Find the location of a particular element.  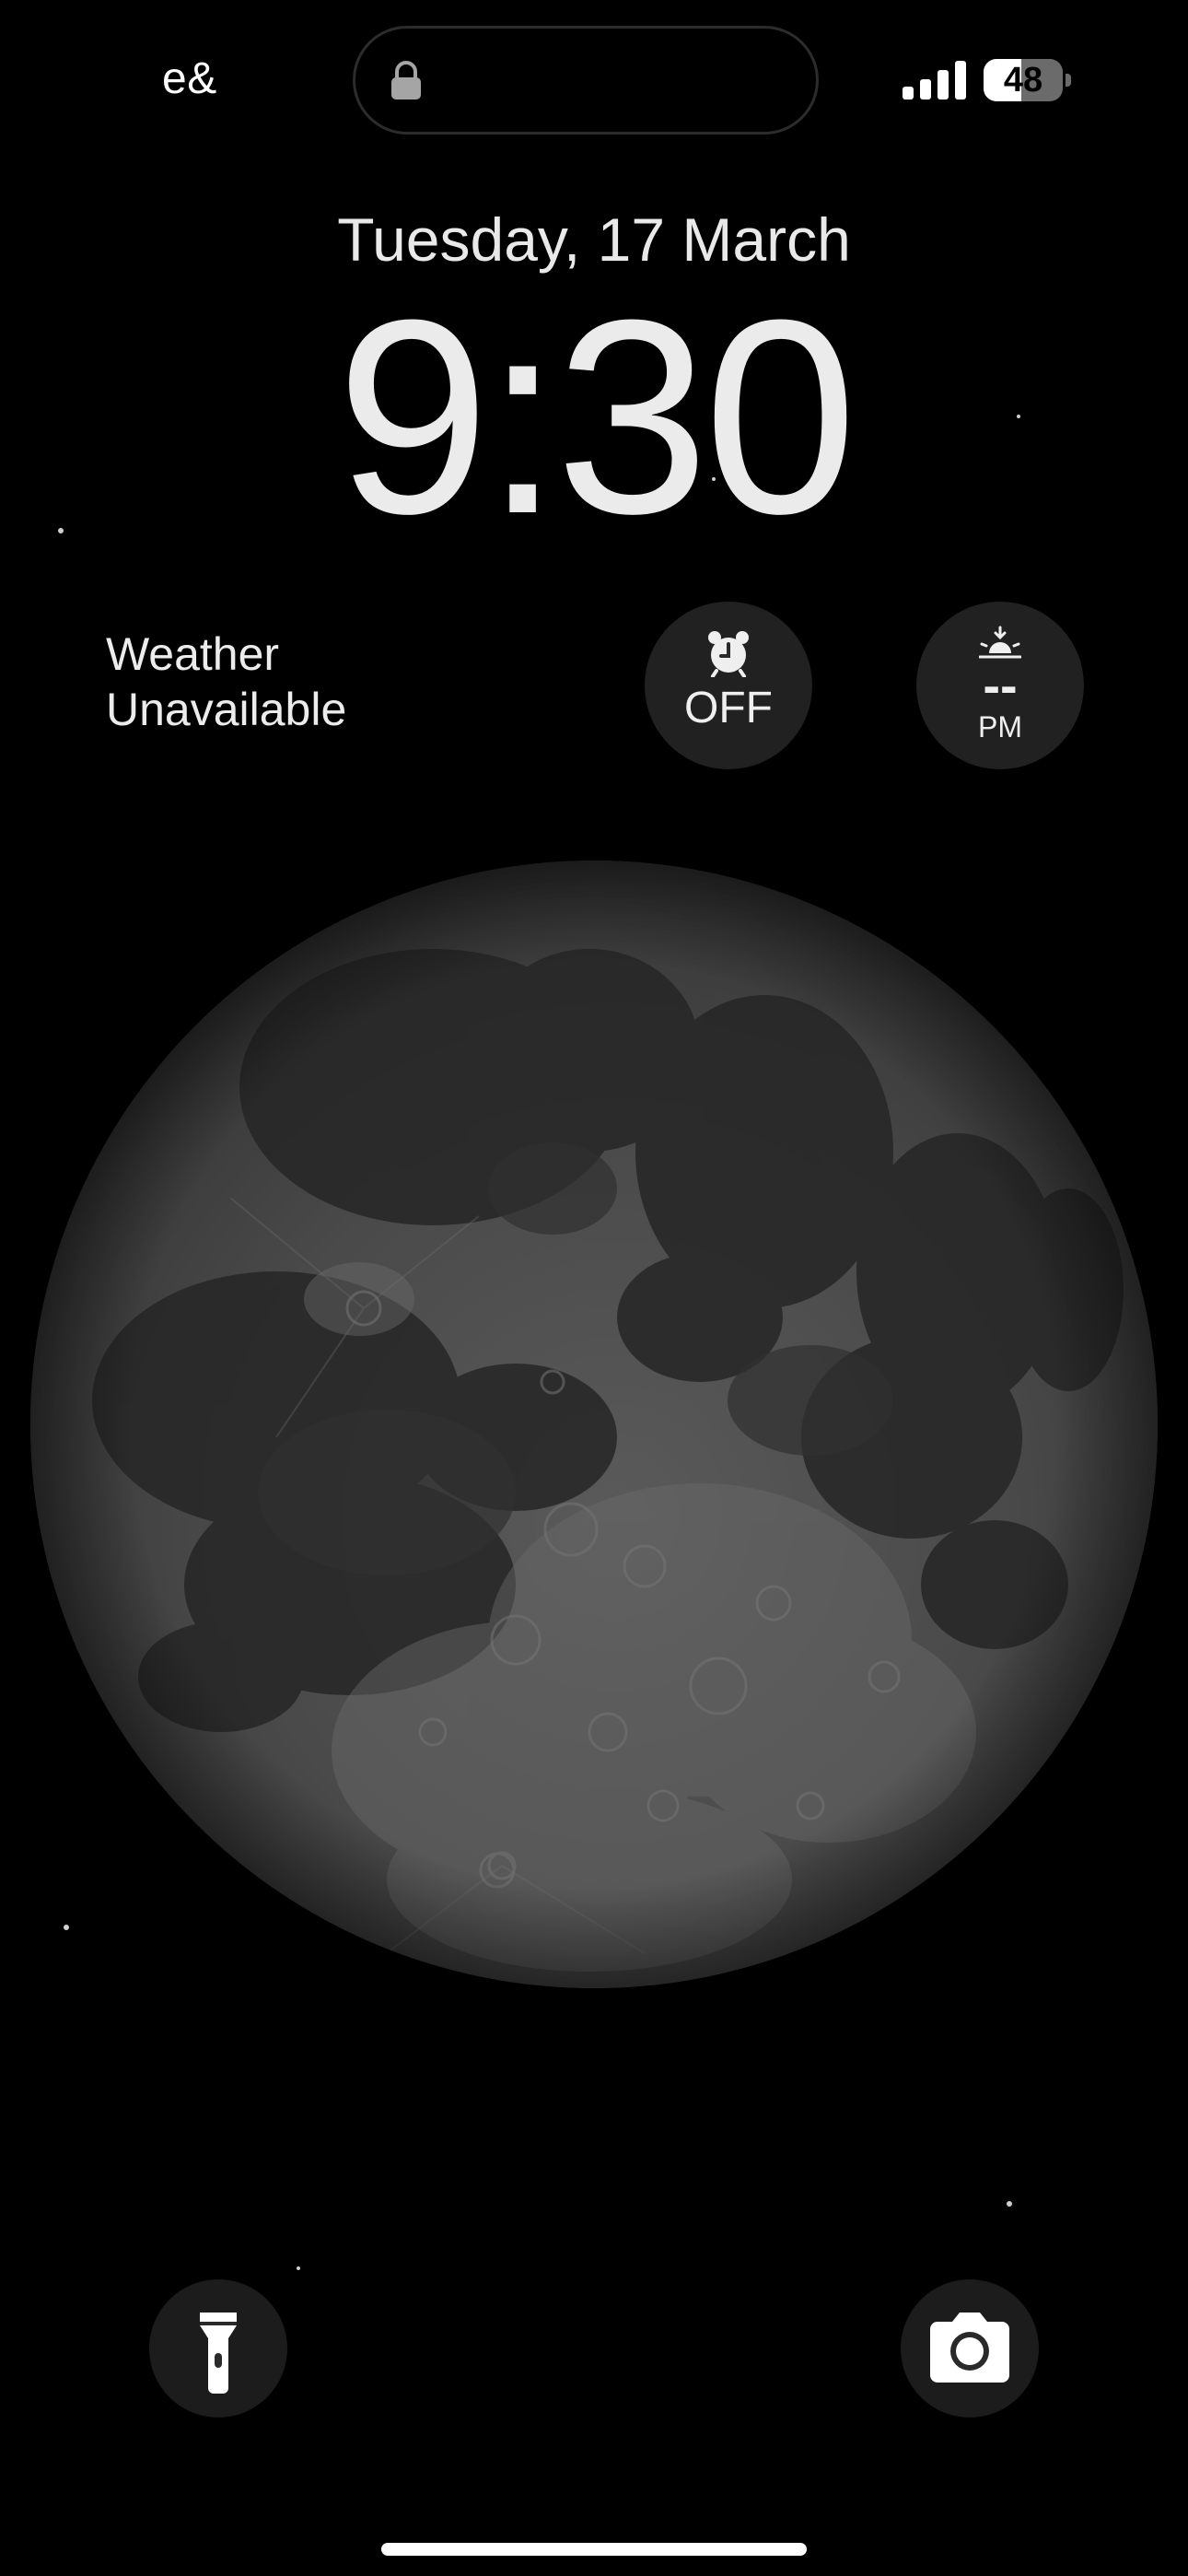

flashlight-icon is located at coordinates (218, 2353).